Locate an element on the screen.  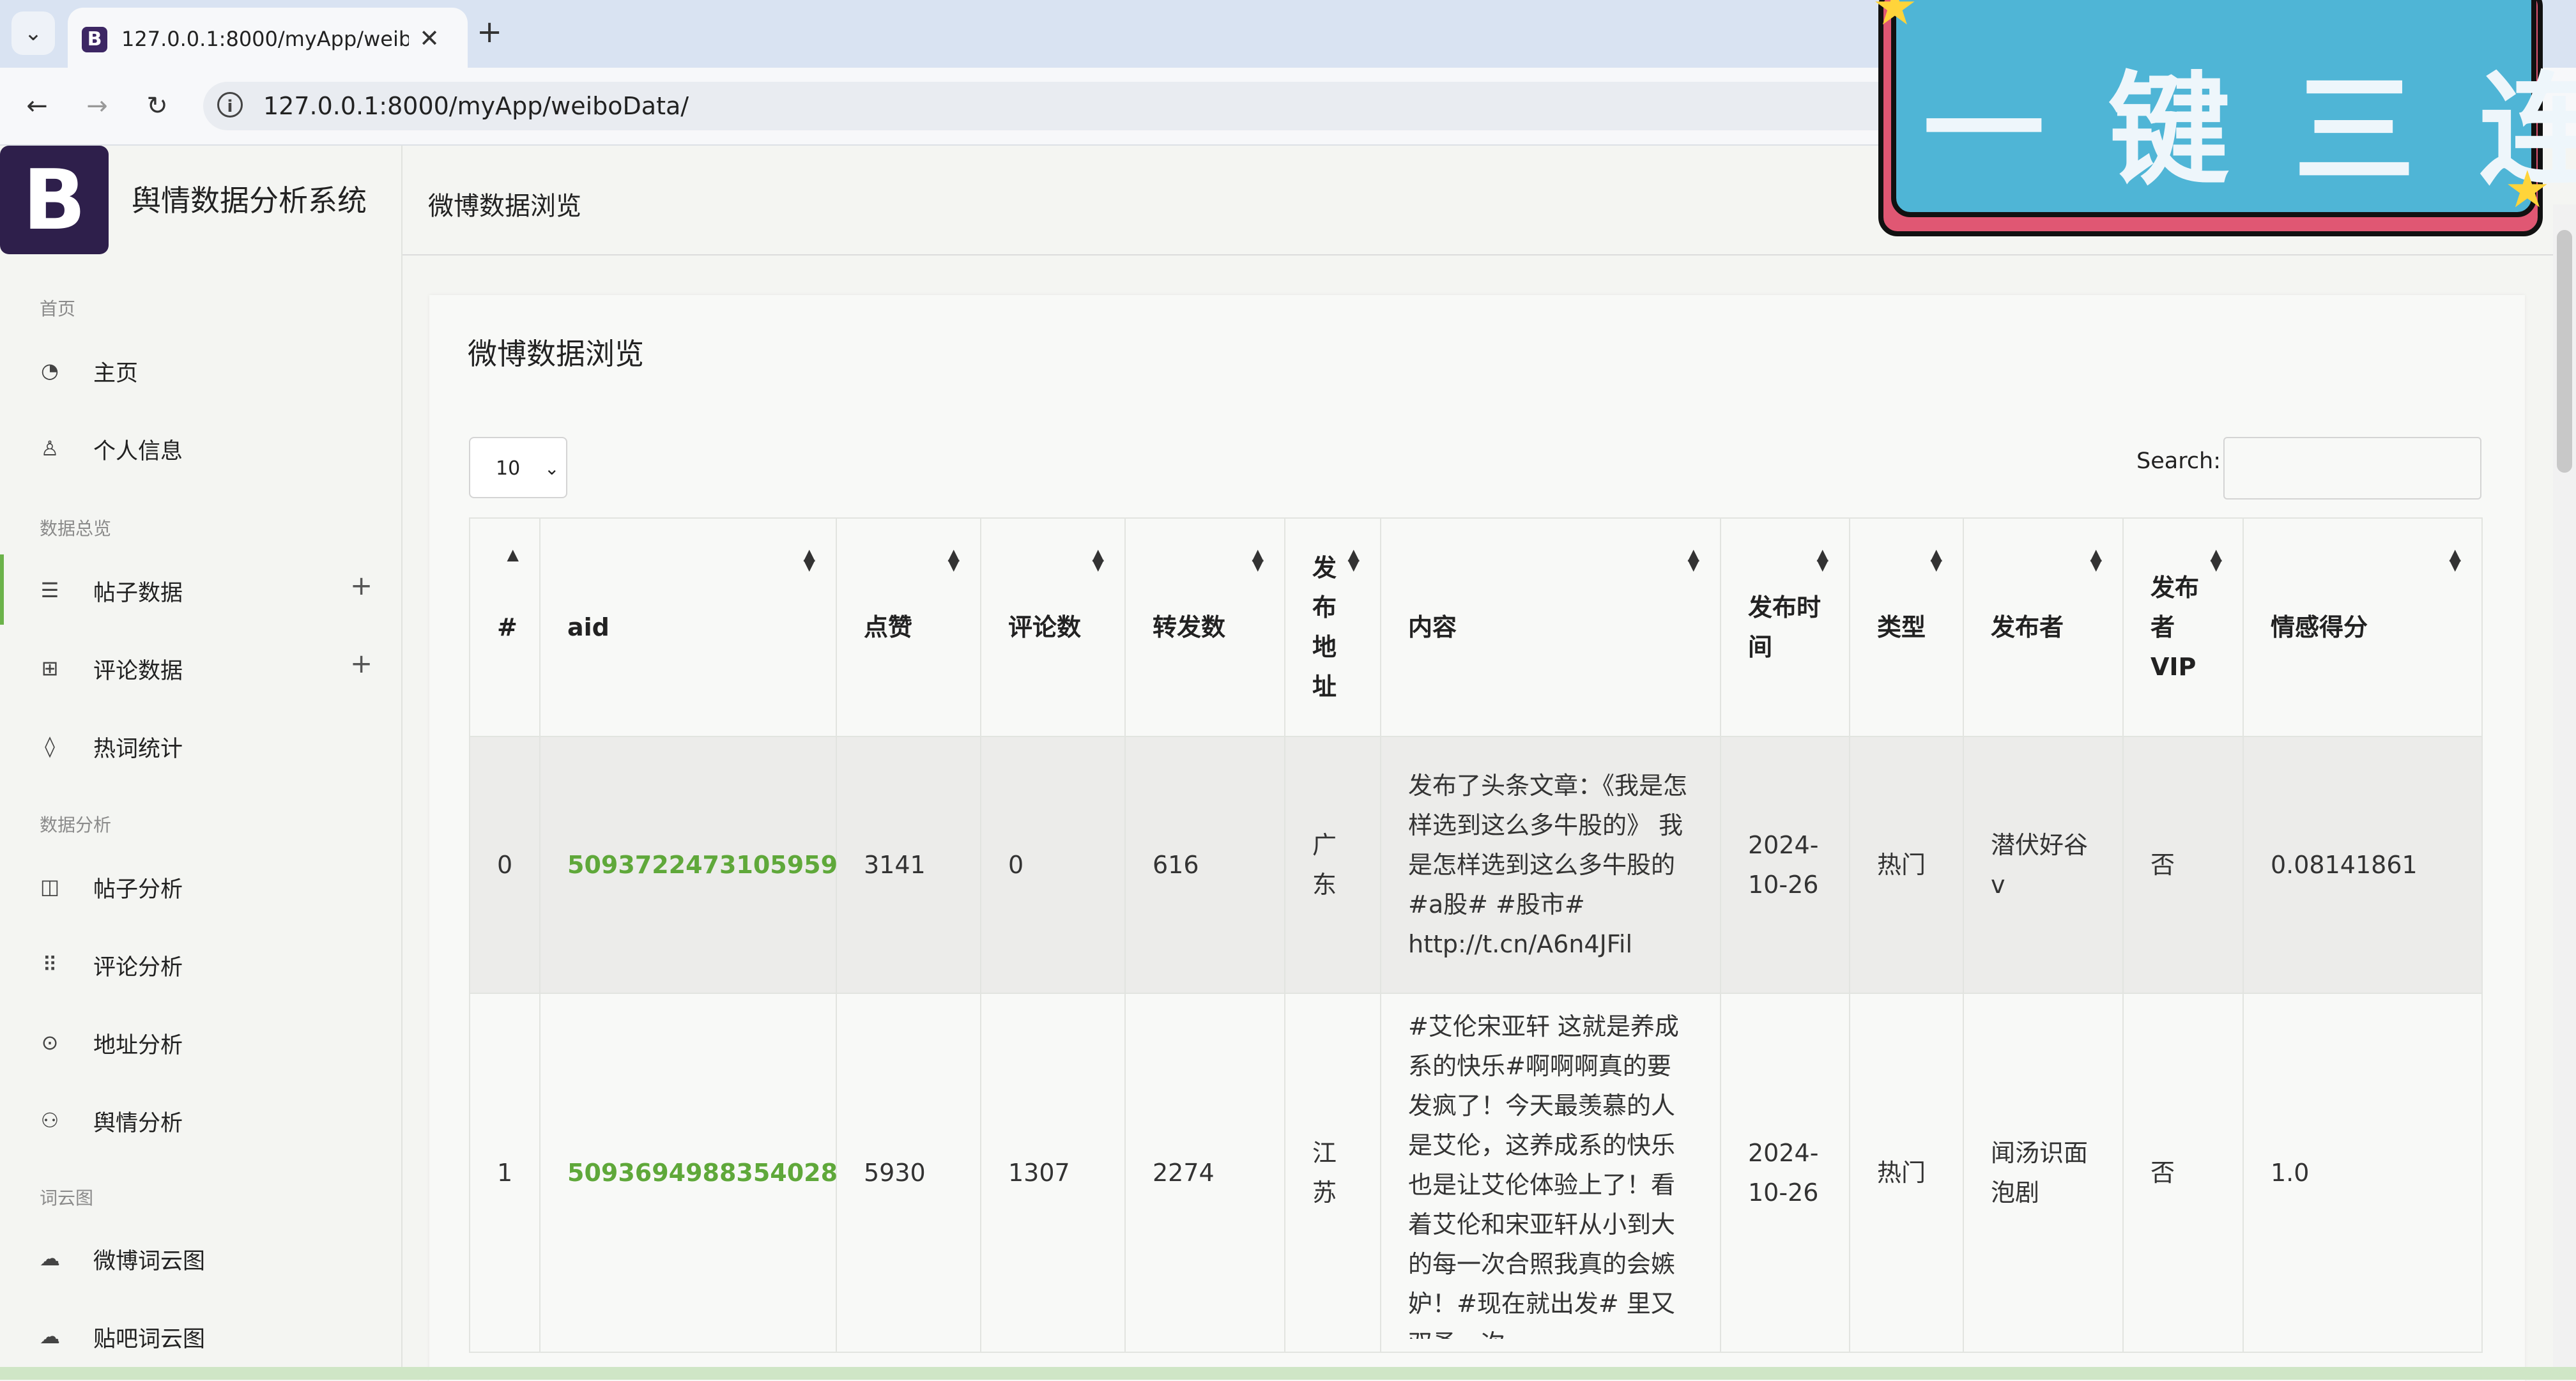
cell-author: 潜伏好谷v is located at coordinates (2043, 865).